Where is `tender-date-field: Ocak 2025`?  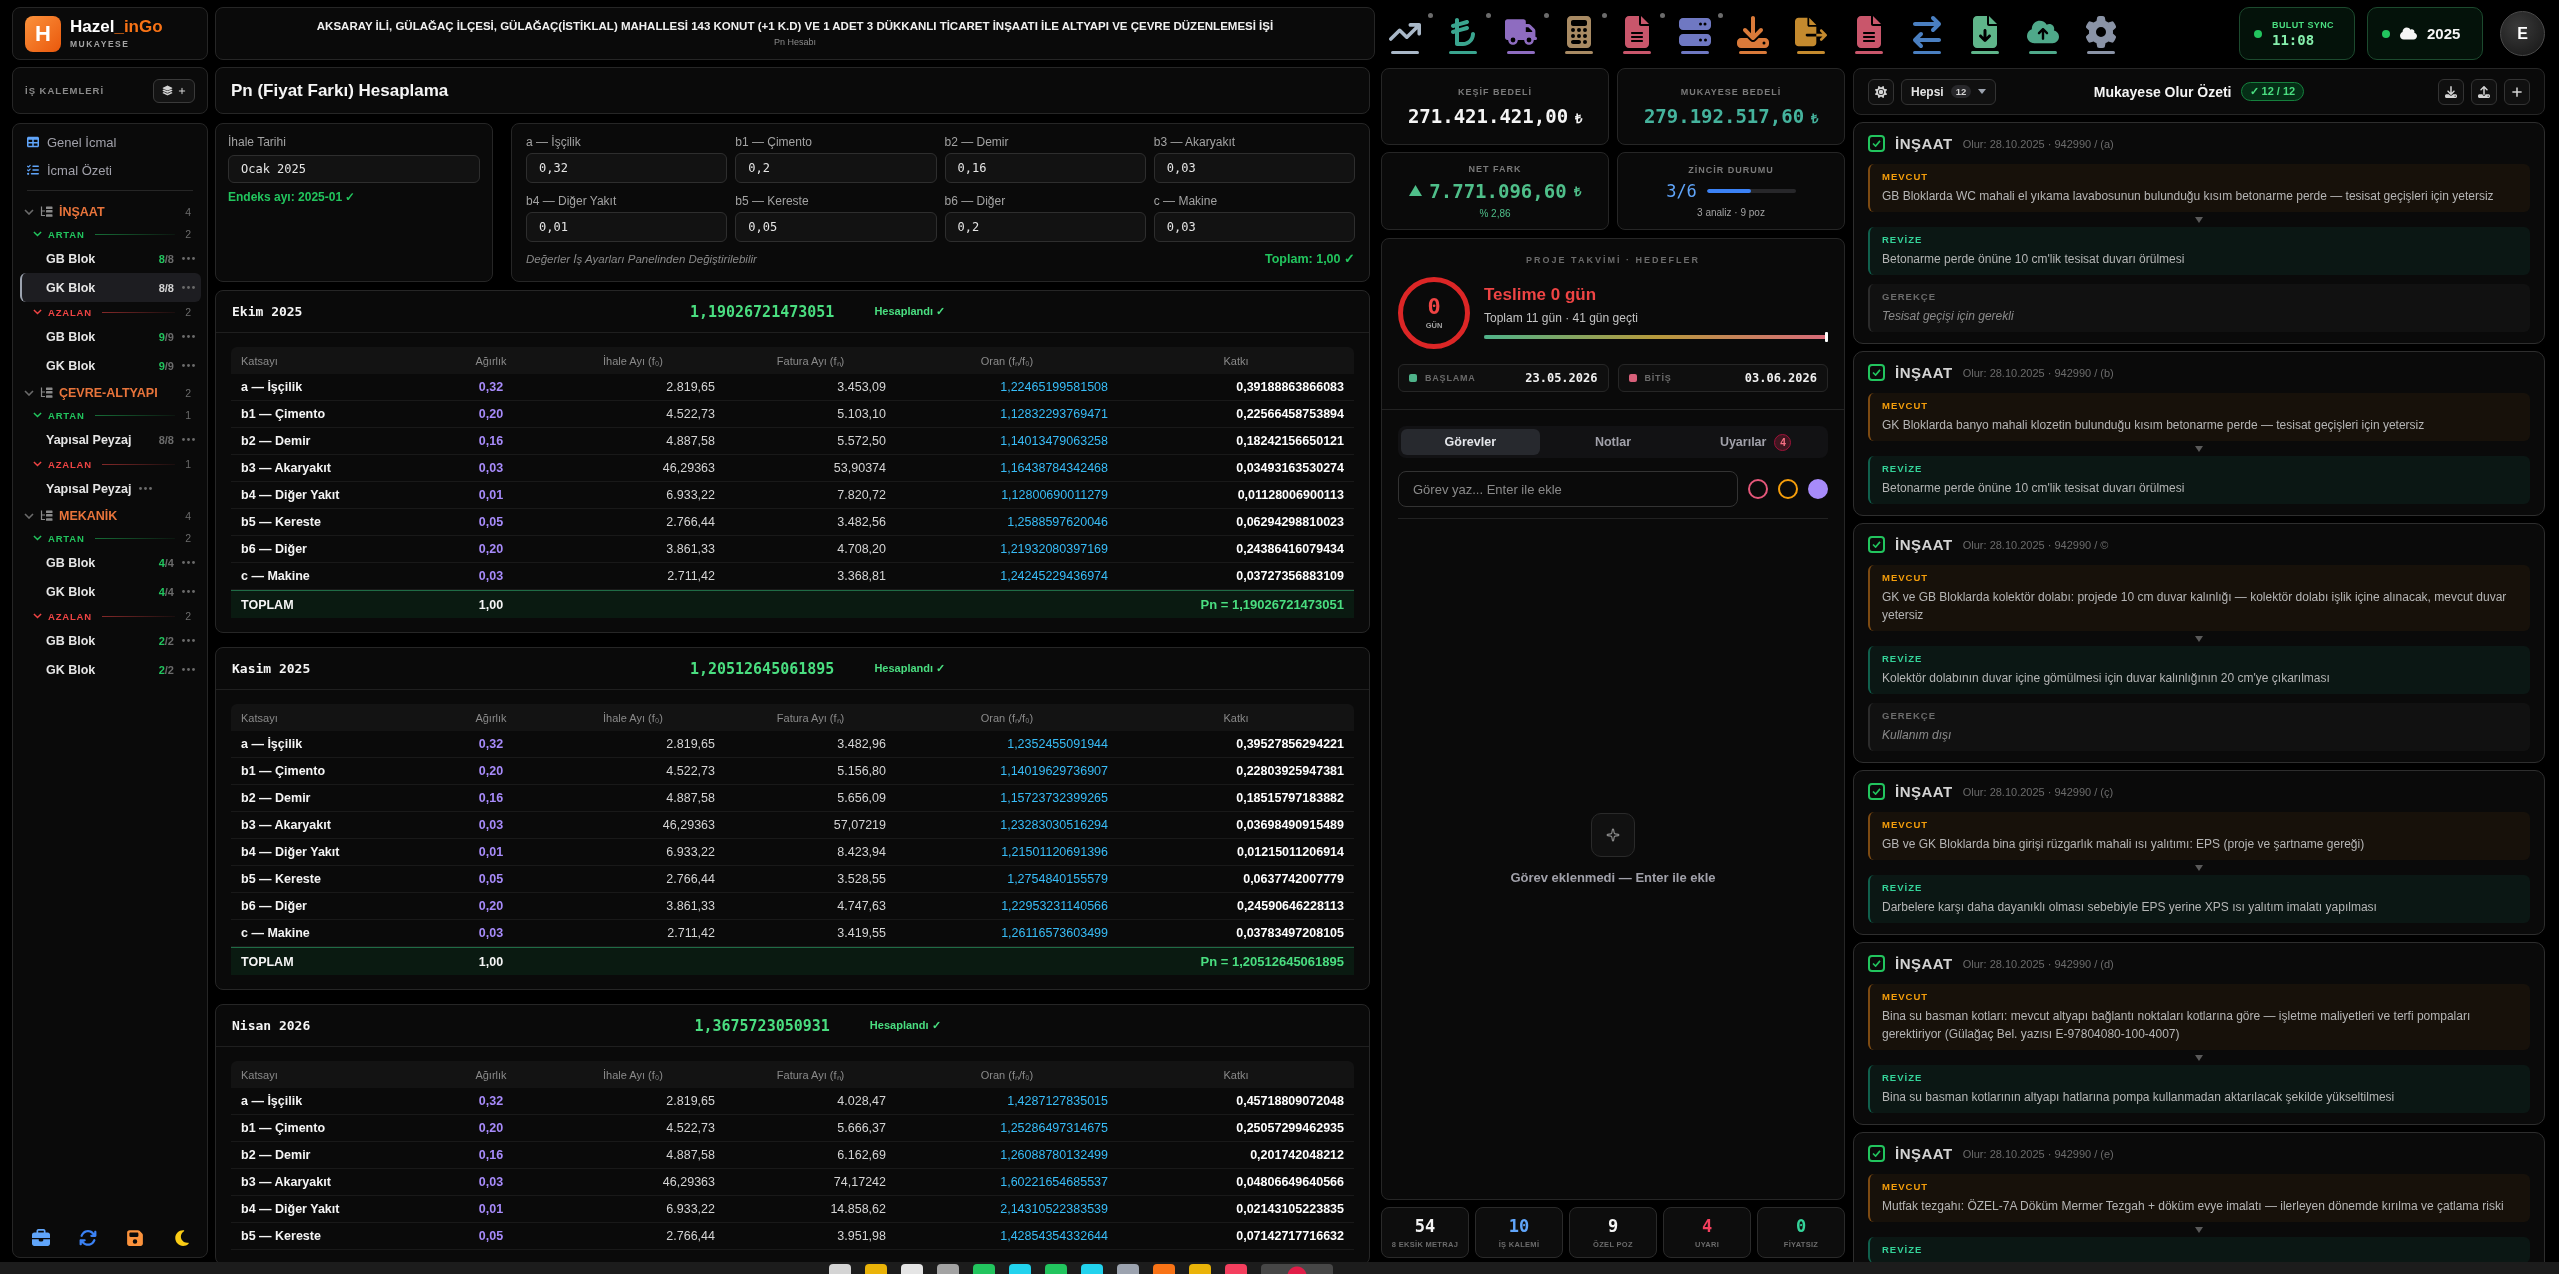
tender-date-field: Ocak 2025 is located at coordinates (354, 169).